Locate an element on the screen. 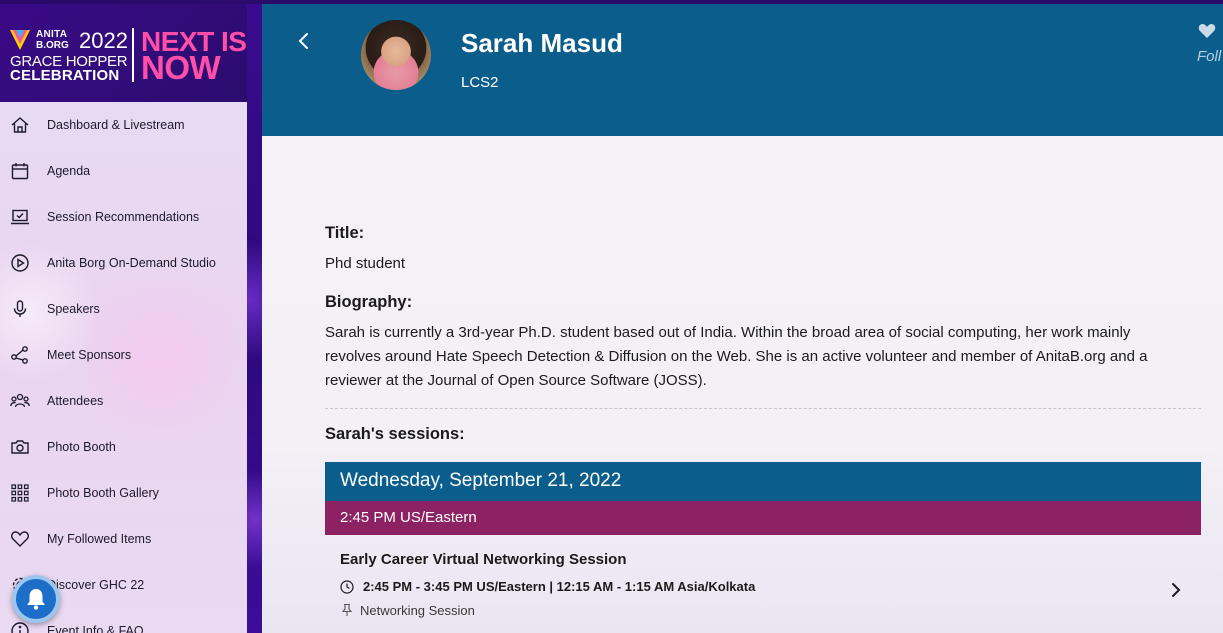 The image size is (1223, 633). sidebar-item-label: Photo Booth is located at coordinates (81, 447).